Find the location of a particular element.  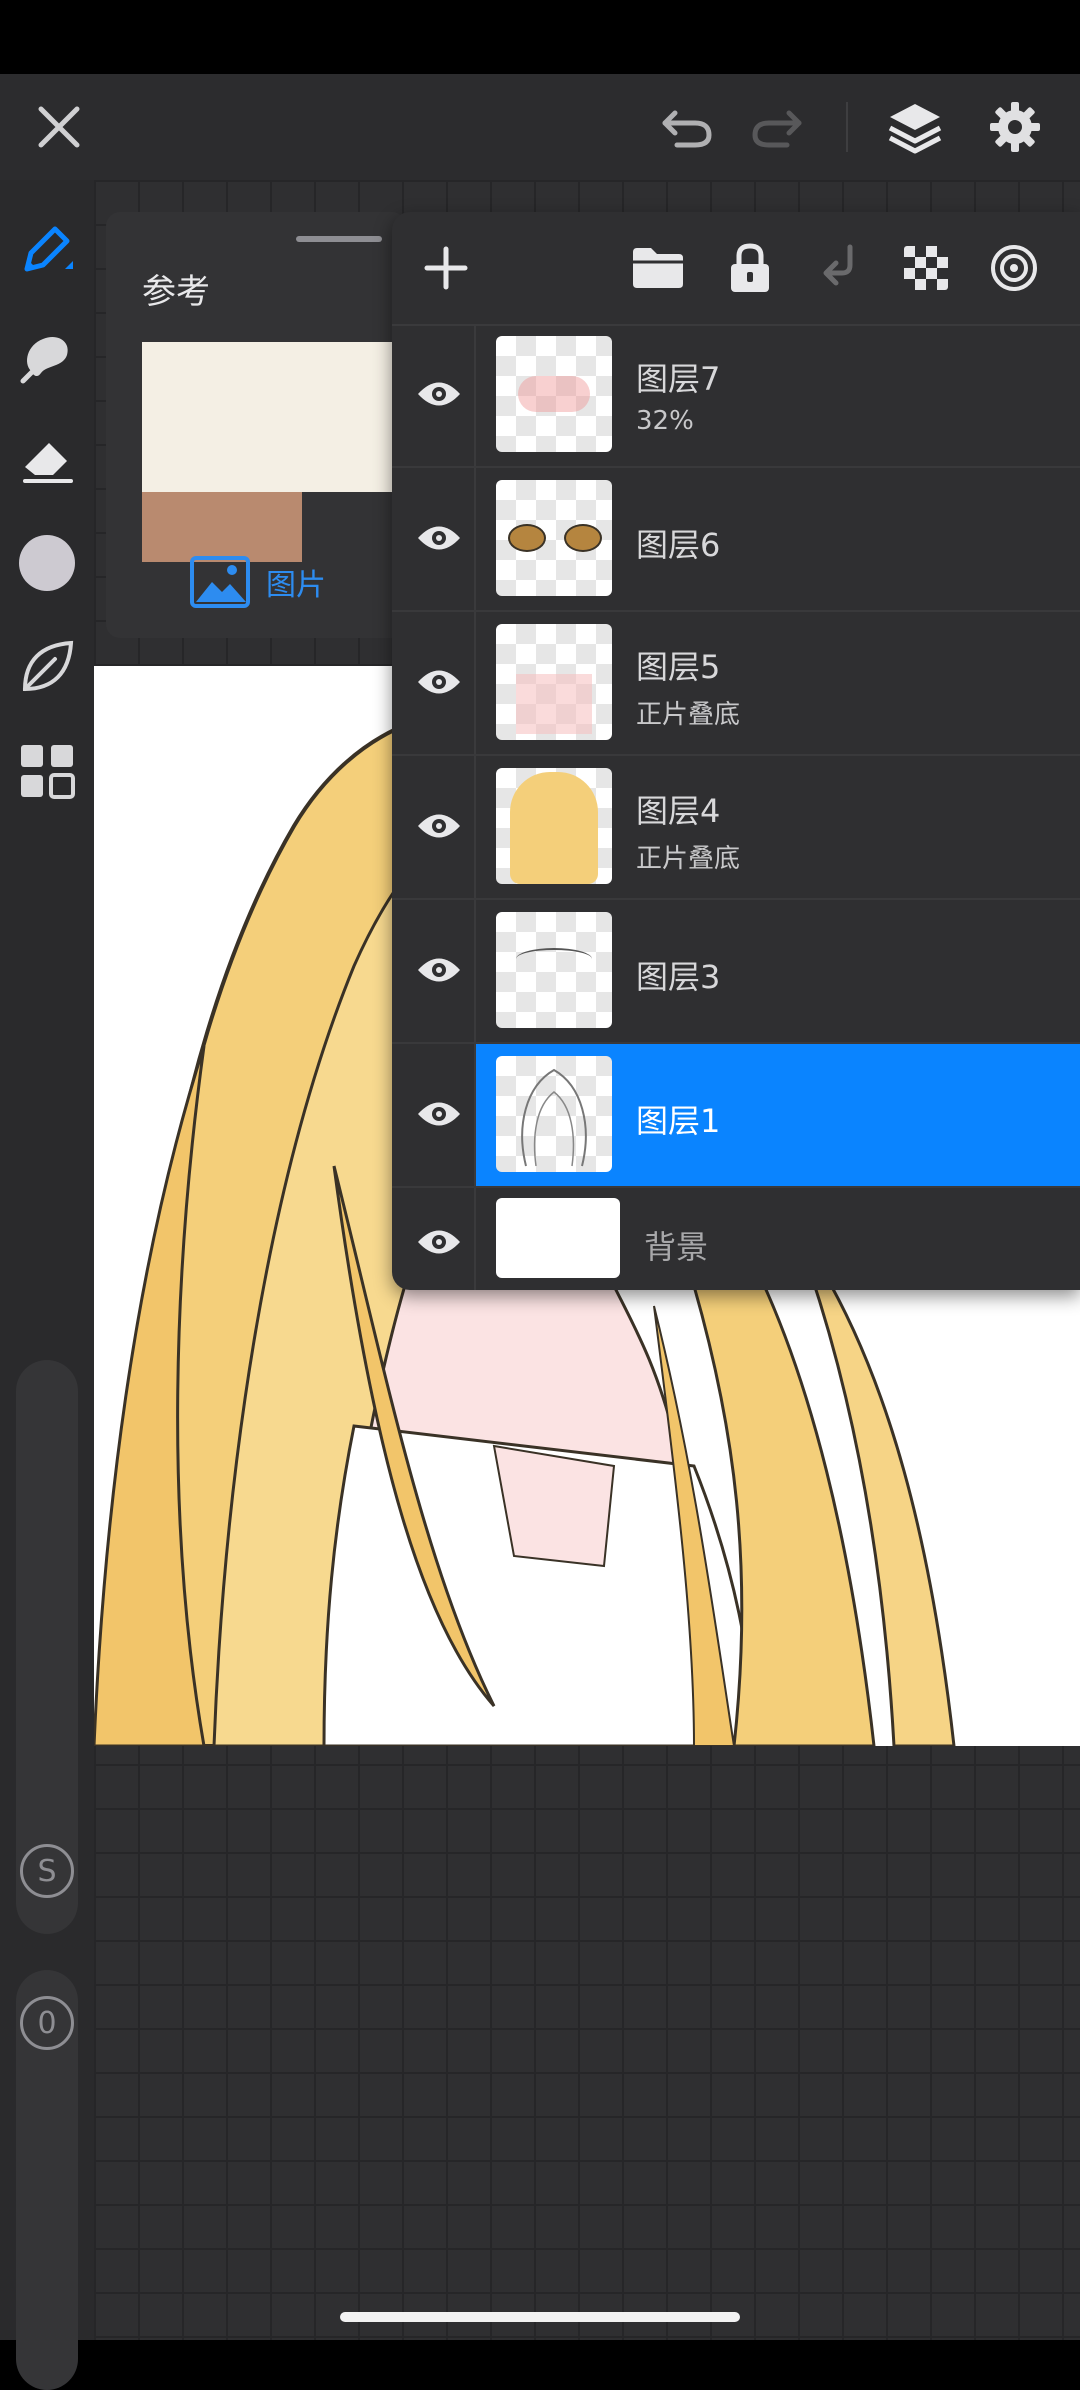

layer-name: 背景 is located at coordinates (676, 1247).